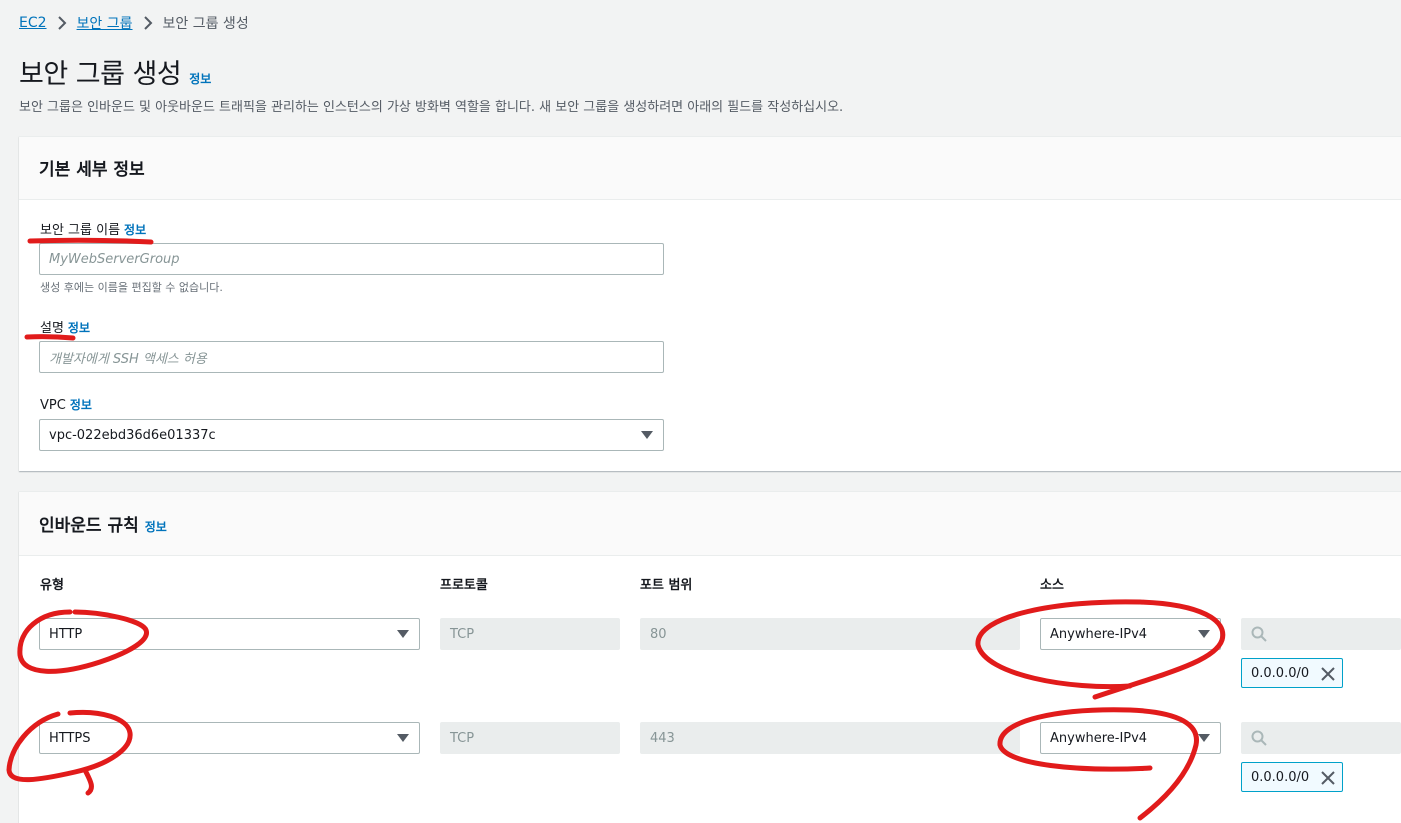 The height and width of the screenshot is (823, 1401). Describe the element at coordinates (100, 74) in the screenshot. I see `page-title: 보안 그룹 생성` at that location.